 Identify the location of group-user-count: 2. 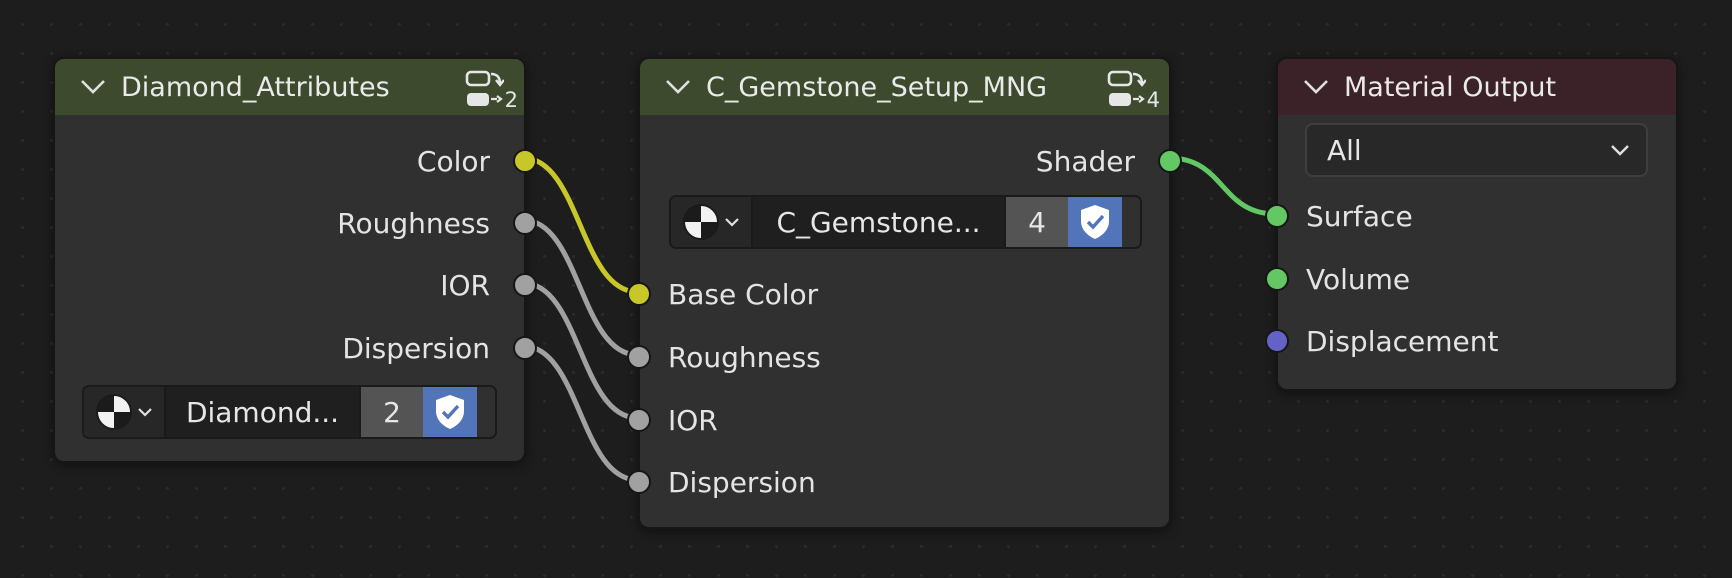
(511, 100).